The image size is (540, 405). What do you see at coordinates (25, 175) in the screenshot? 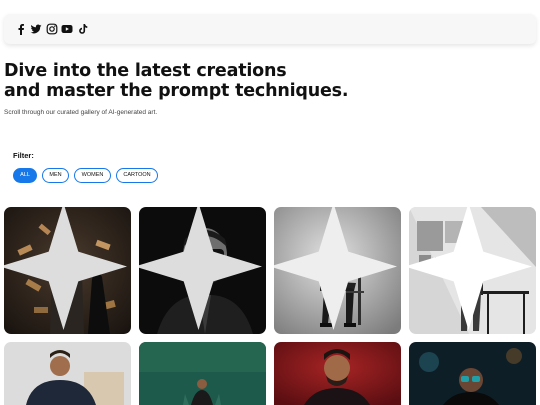
I see `filter-all-button: ALL` at bounding box center [25, 175].